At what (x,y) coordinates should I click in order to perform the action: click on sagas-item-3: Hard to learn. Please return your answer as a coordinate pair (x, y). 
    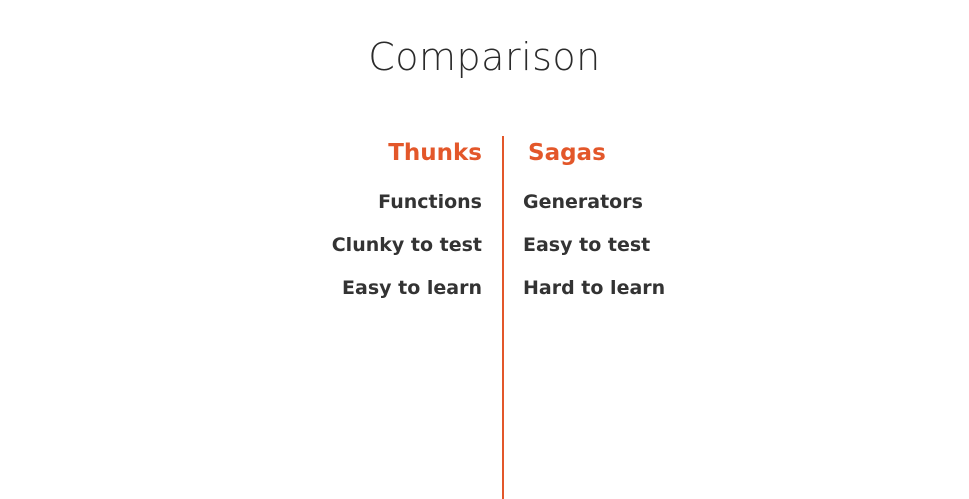
    Looking at the image, I should click on (594, 288).